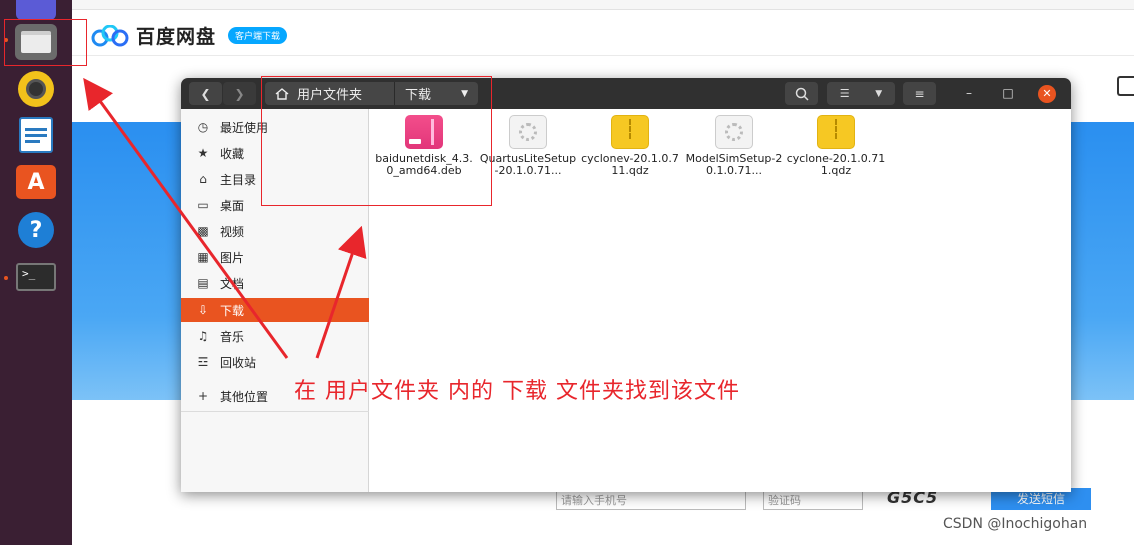 The image size is (1134, 545). I want to click on maximize-button: □, so click(1008, 93).